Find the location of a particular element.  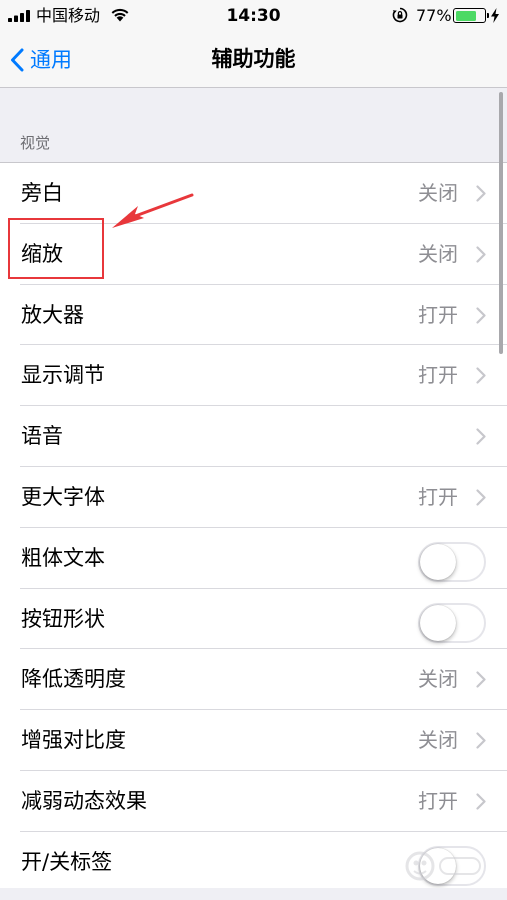

bold-text-toggle is located at coordinates (452, 561).